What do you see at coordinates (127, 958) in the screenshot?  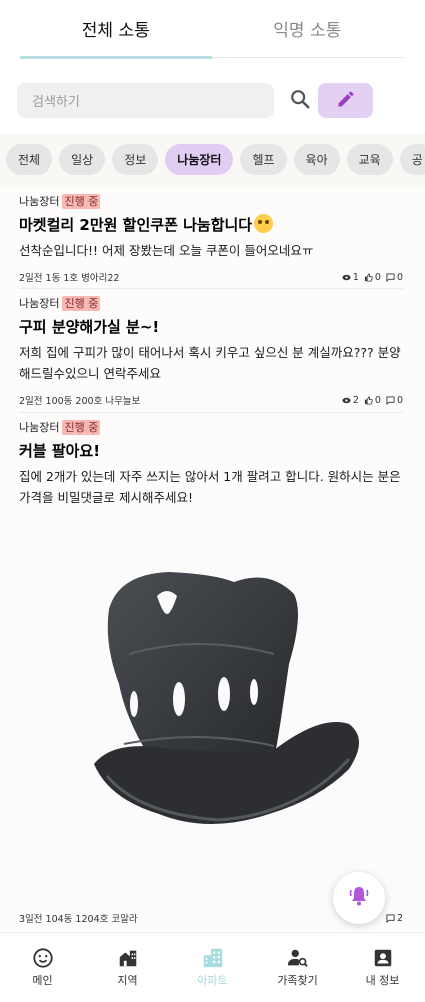 I see `buildings-icon` at bounding box center [127, 958].